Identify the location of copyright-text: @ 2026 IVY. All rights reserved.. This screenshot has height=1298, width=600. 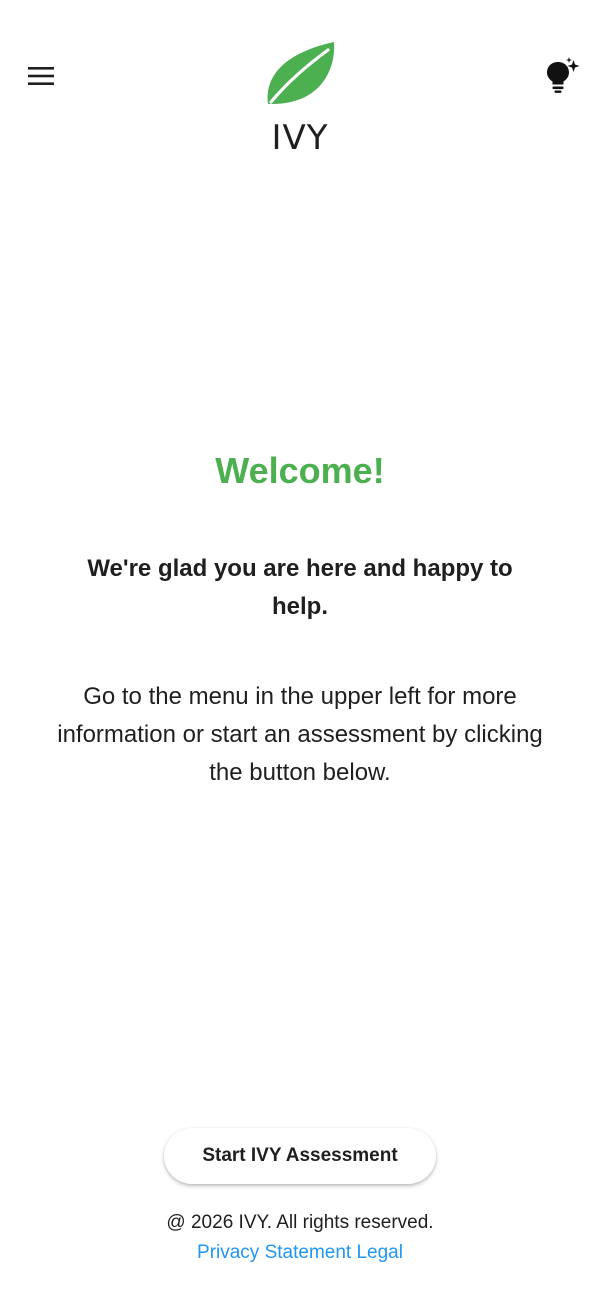
(300, 1222).